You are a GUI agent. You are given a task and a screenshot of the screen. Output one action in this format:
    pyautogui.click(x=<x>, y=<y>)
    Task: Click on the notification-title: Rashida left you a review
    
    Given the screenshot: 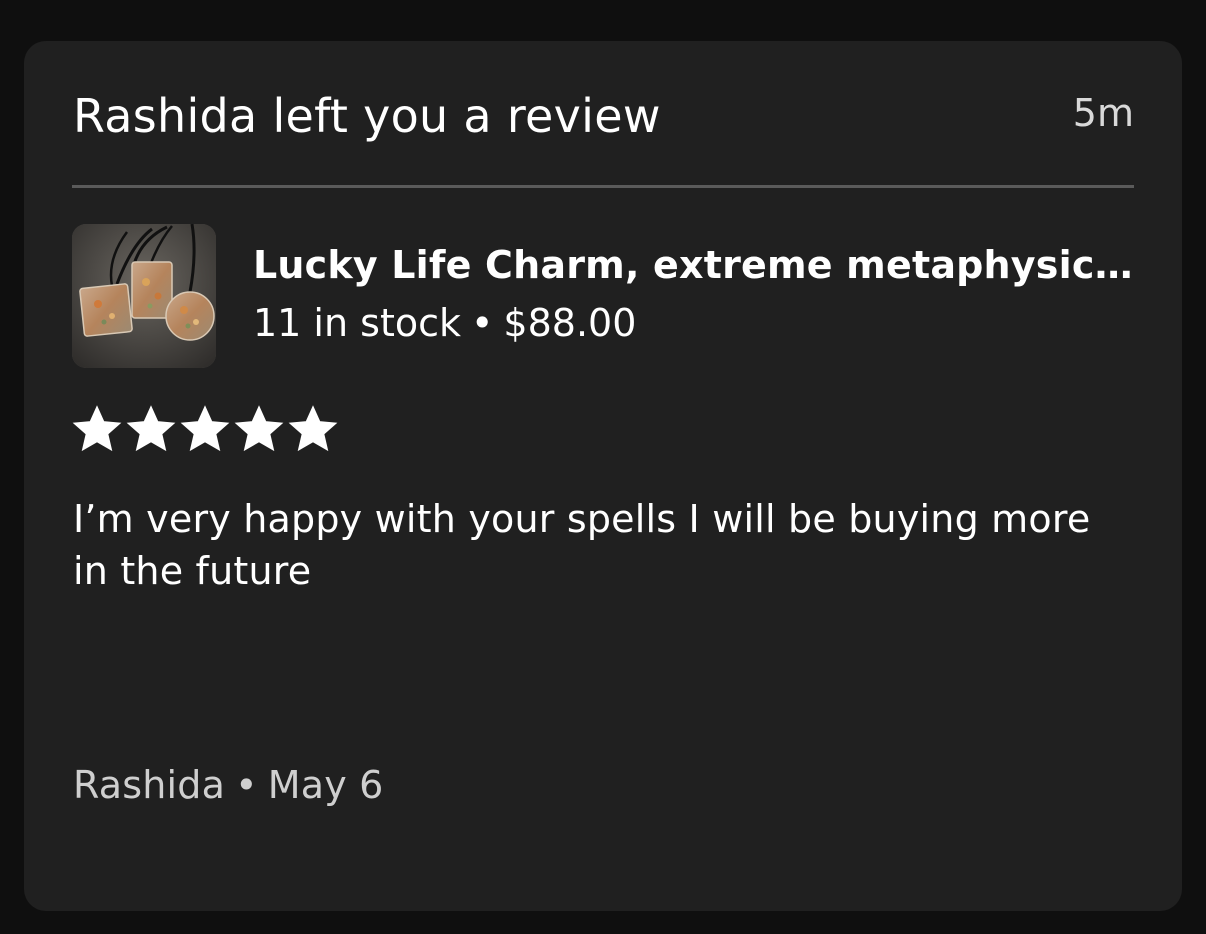 What is the action you would take?
    pyautogui.click(x=367, y=116)
    